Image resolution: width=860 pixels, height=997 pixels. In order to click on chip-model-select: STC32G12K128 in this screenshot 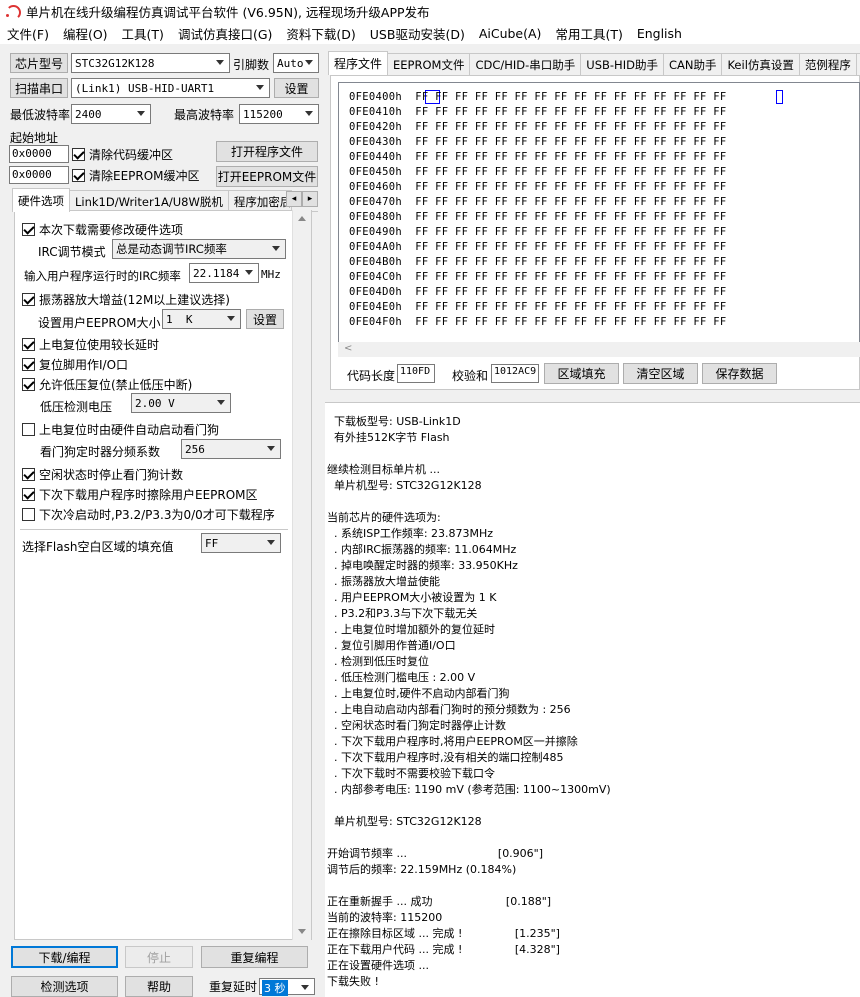, I will do `click(150, 63)`.